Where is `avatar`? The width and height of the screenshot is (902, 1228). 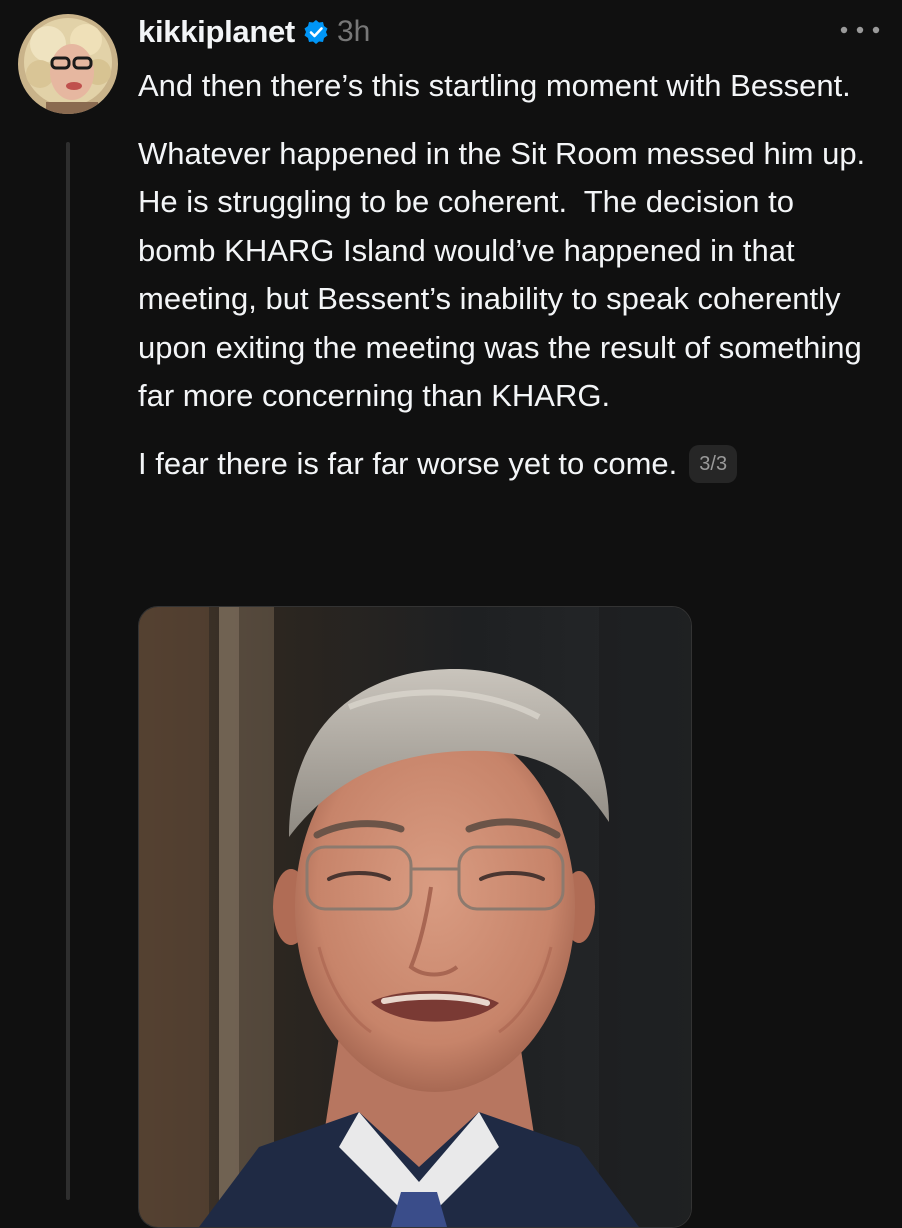 avatar is located at coordinates (68, 64).